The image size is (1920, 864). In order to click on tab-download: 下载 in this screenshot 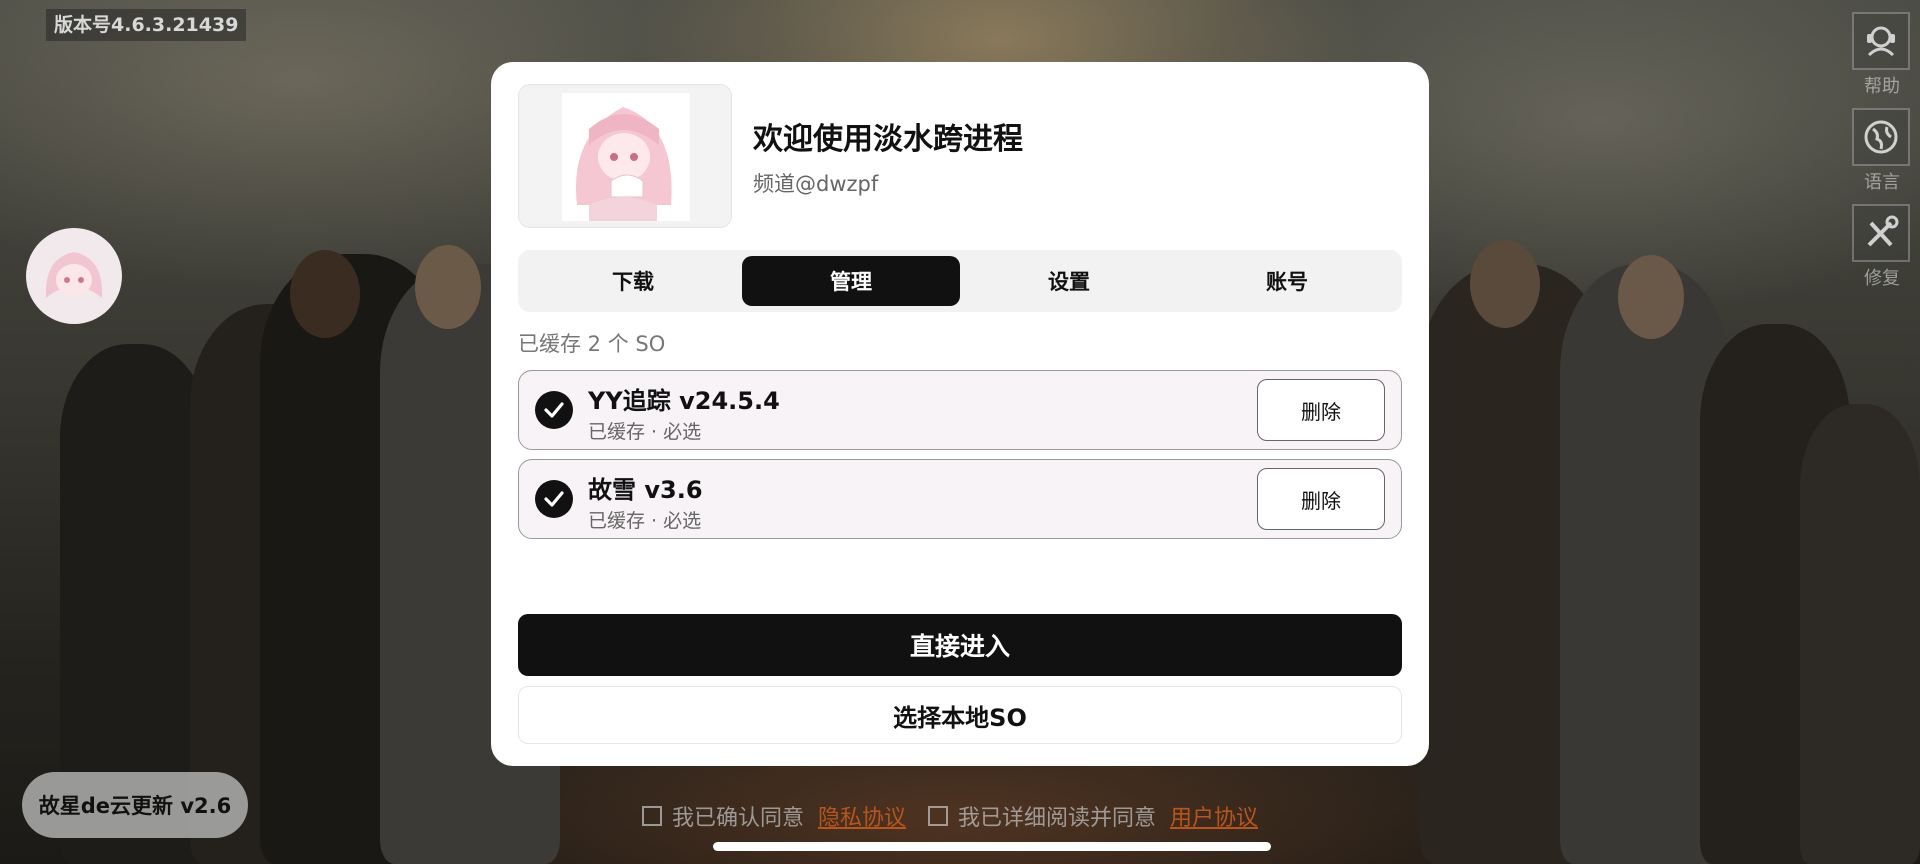, I will do `click(633, 281)`.